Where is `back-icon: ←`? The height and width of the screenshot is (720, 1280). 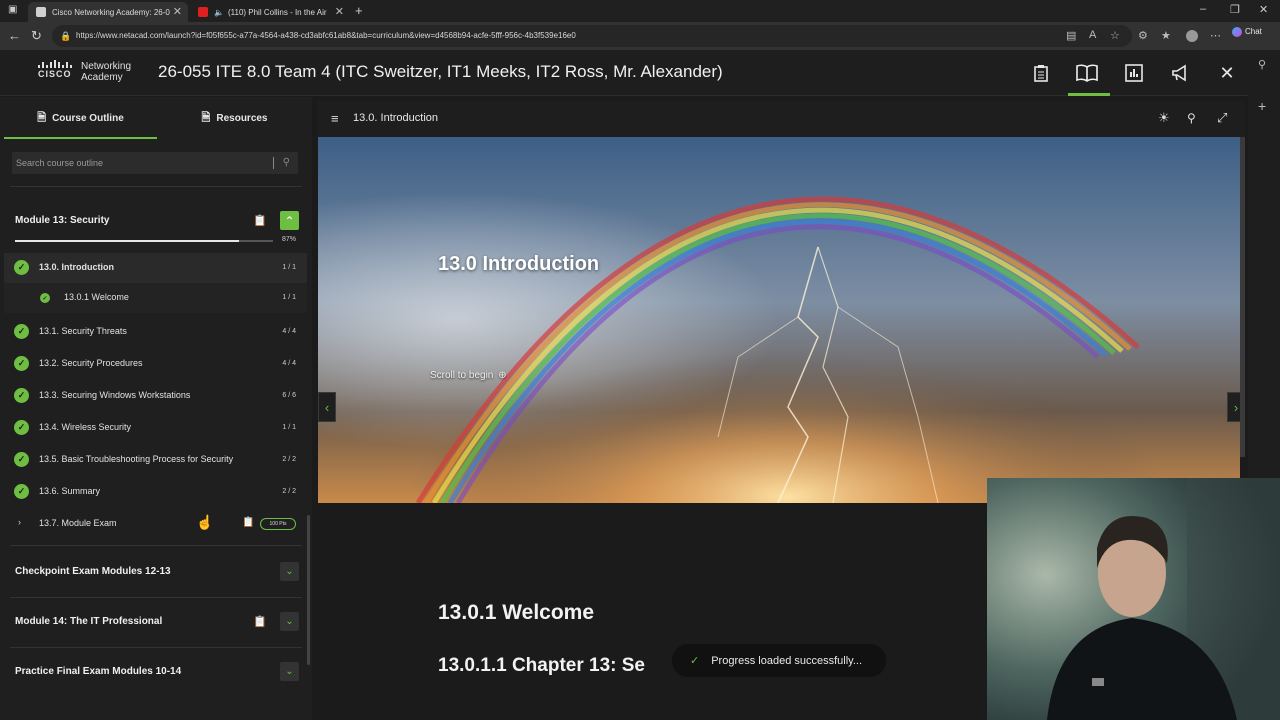
back-icon: ← is located at coordinates (14, 35).